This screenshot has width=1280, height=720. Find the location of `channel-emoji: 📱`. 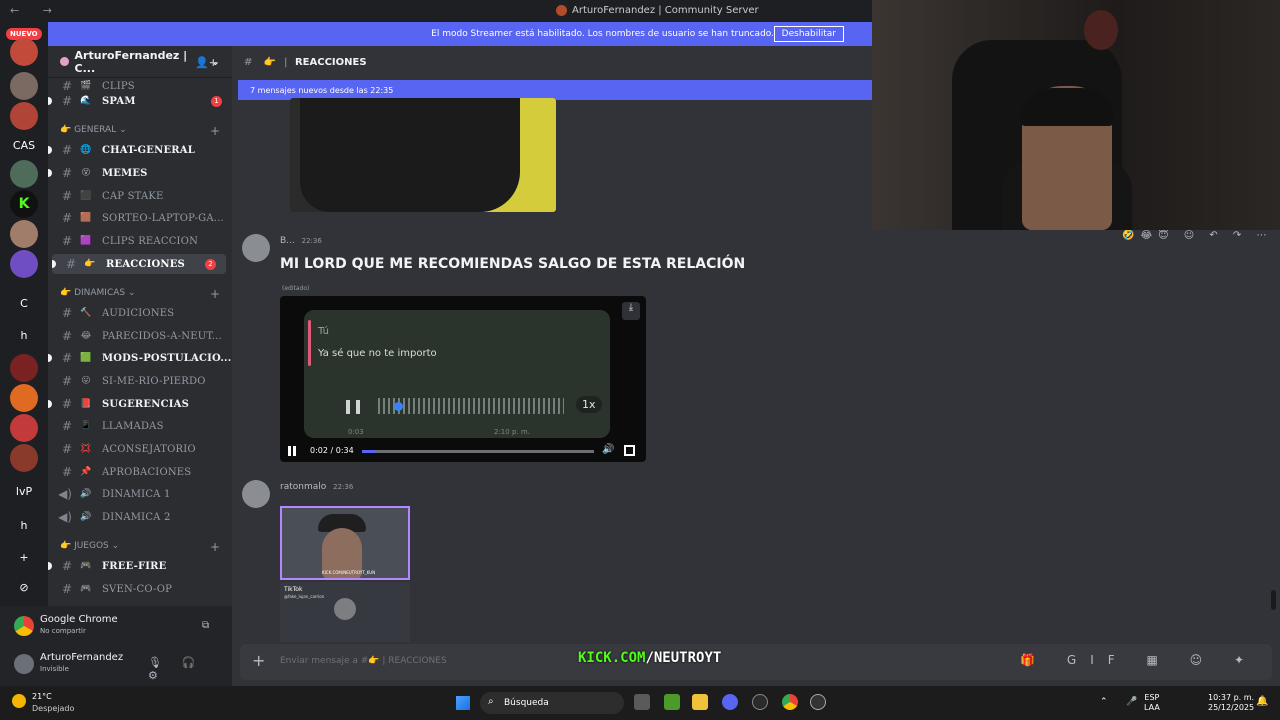

channel-emoji: 📱 is located at coordinates (86, 426).